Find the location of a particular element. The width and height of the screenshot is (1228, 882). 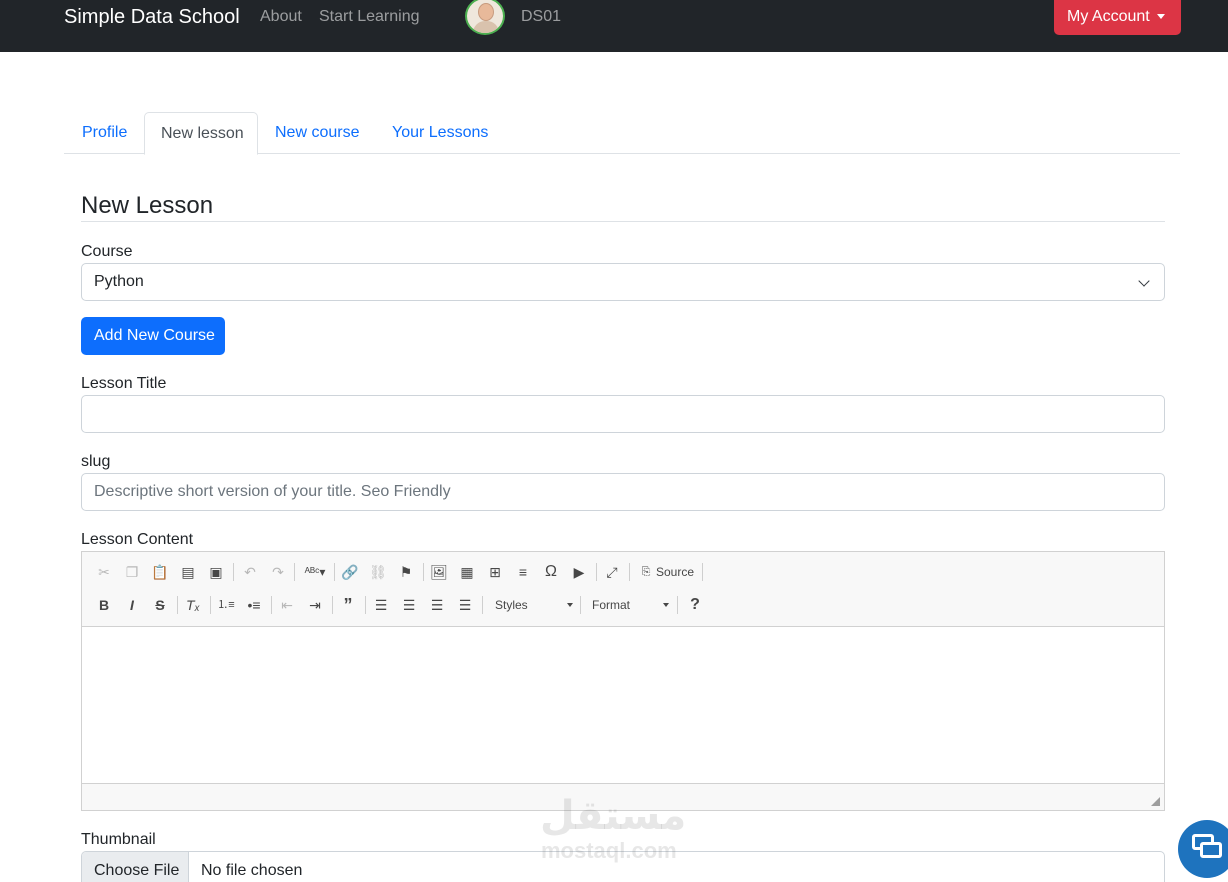

horizontal-rule-icon: ≡ is located at coordinates (523, 572).